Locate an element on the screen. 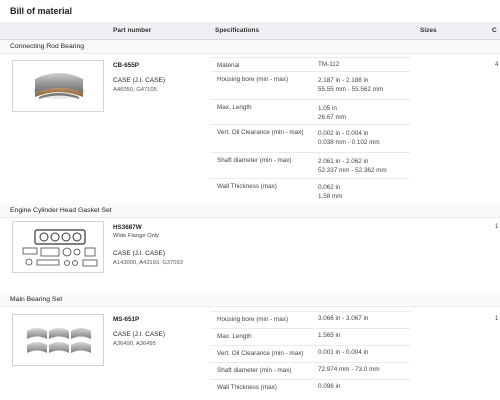 The width and height of the screenshot is (500, 400). spec-row: Wall Thickness (max) 0.062 in 1.58 mm is located at coordinates (310, 191).